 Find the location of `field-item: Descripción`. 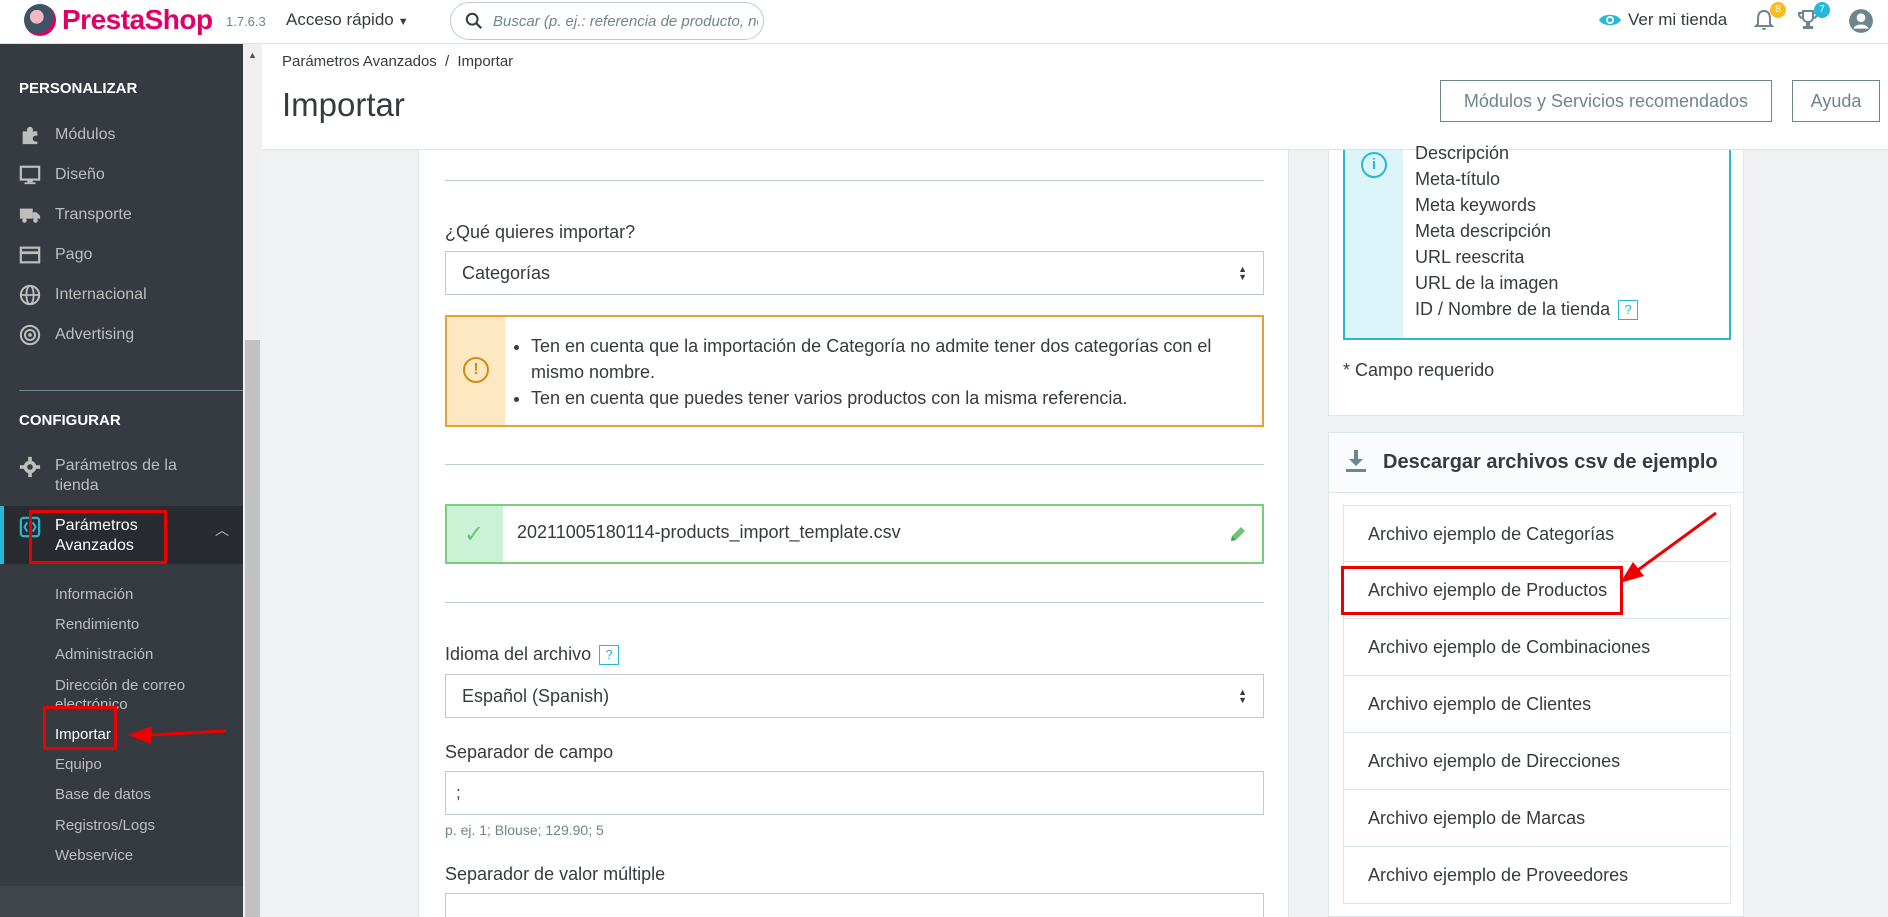

field-item: Descripción is located at coordinates (1462, 153).